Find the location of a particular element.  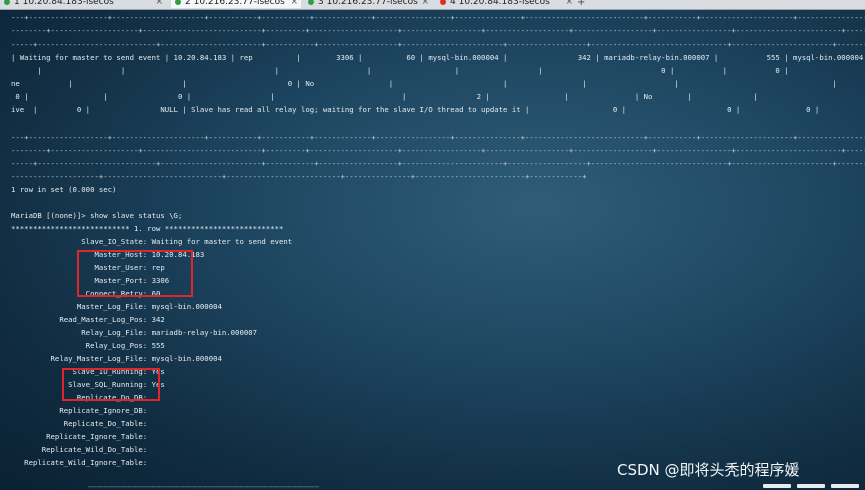

terminal-line: Relay_Log_Pos: 555 is located at coordinates (88, 345).